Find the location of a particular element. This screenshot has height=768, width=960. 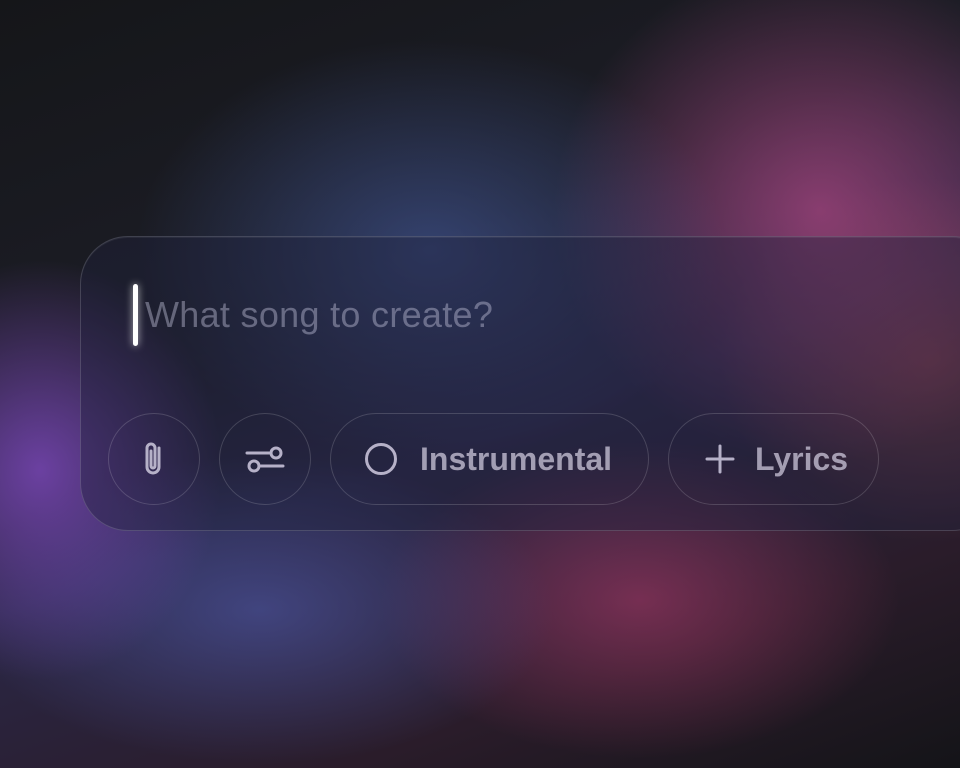

settings-button is located at coordinates (265, 459).